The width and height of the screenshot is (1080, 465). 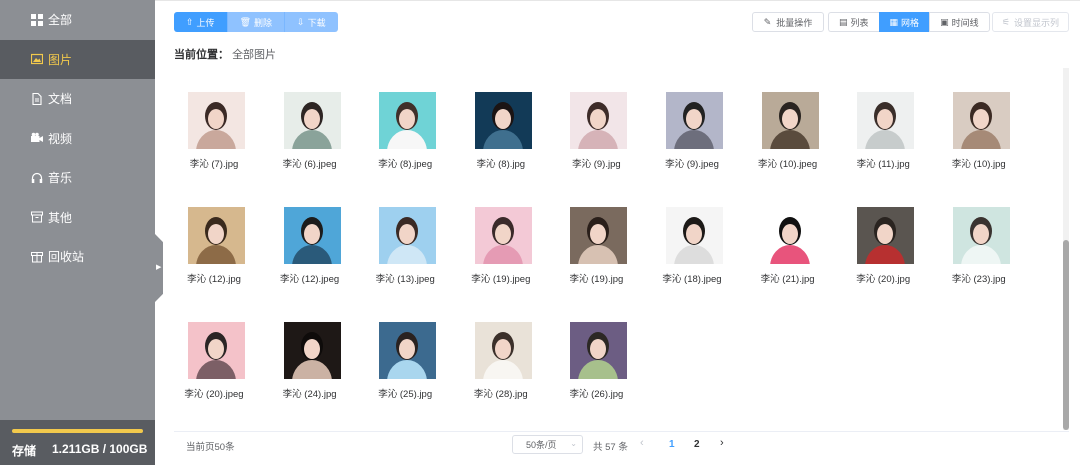 I want to click on view-mode-group: ▤ 列表 ▦ 网格 ▣ 时间线, so click(x=909, y=22).